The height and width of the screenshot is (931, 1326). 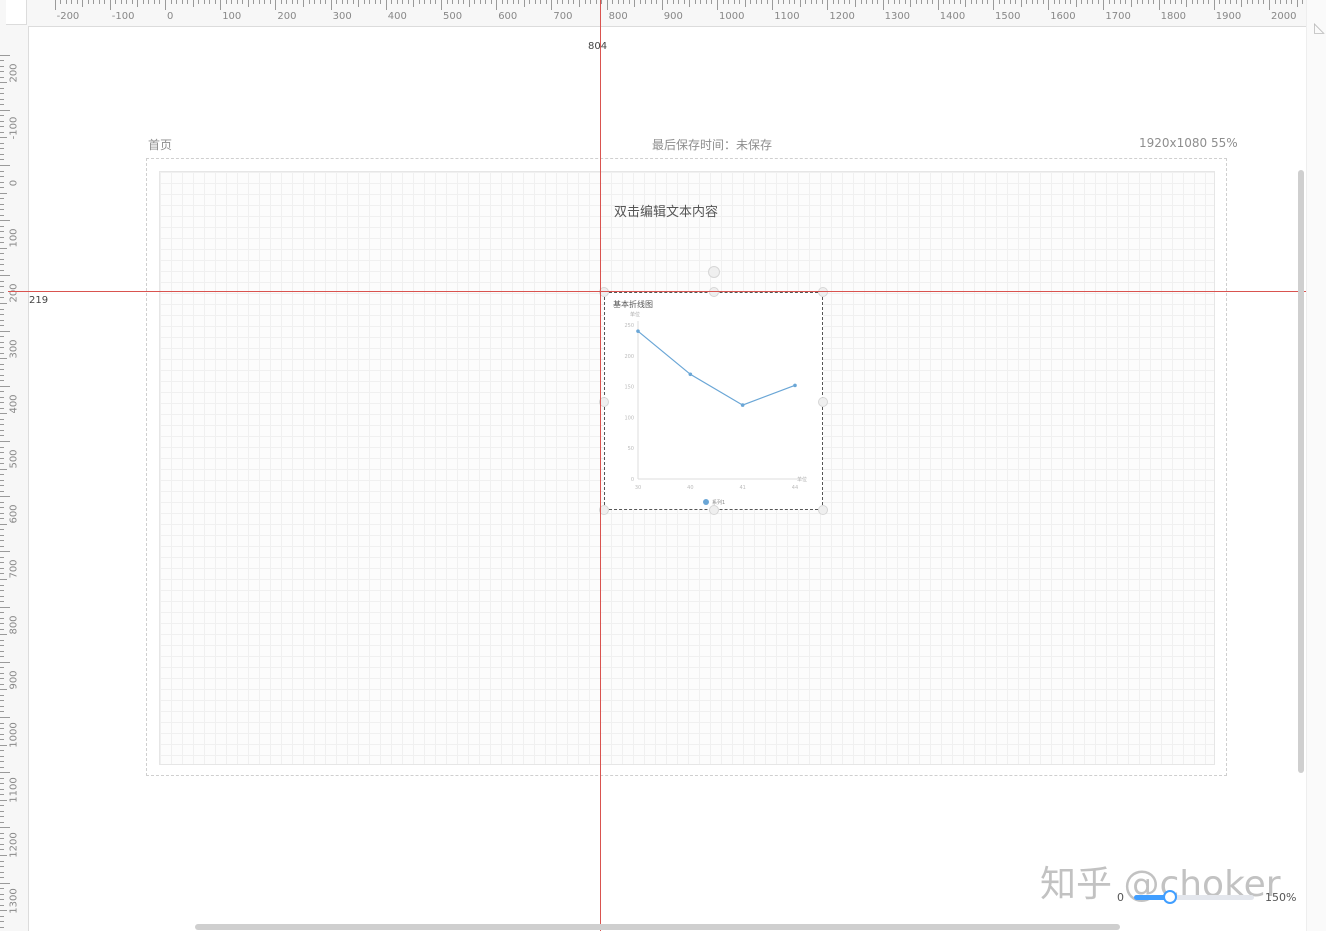 What do you see at coordinates (635, 314) in the screenshot?
I see `y-axis-label: 单位` at bounding box center [635, 314].